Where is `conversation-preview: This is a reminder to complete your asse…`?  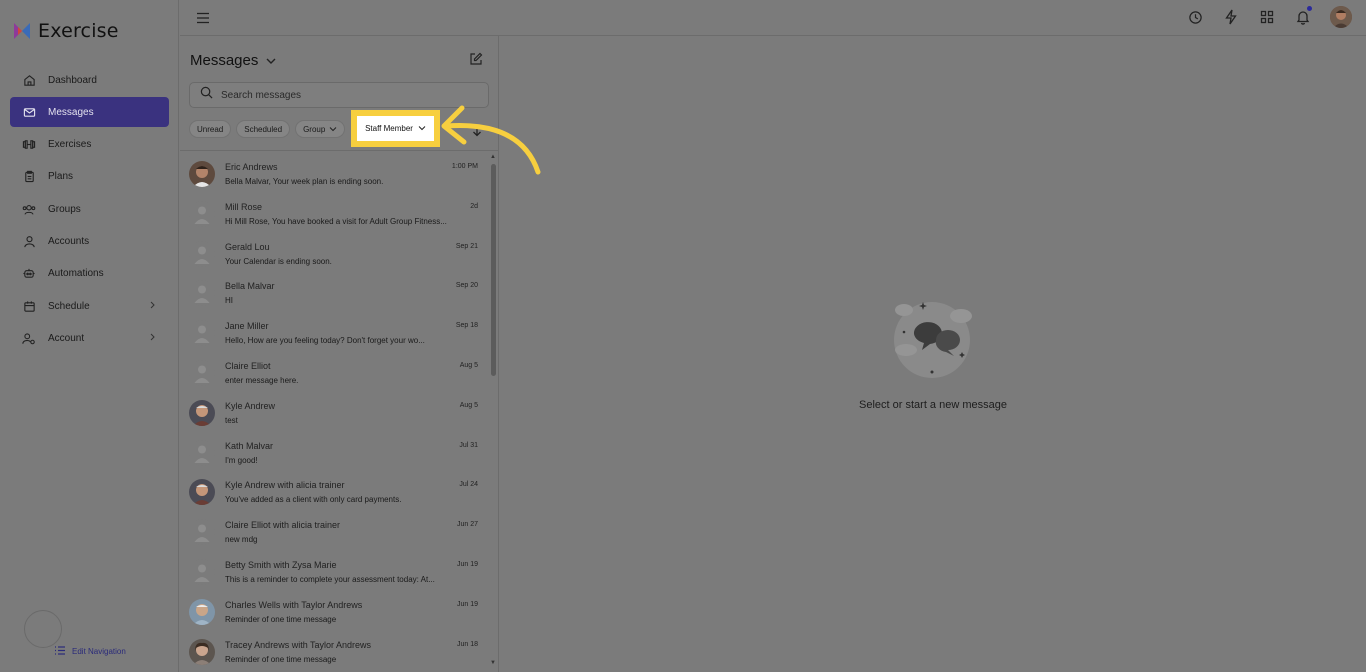
conversation-preview: This is a reminder to complete your asse… is located at coordinates (330, 579).